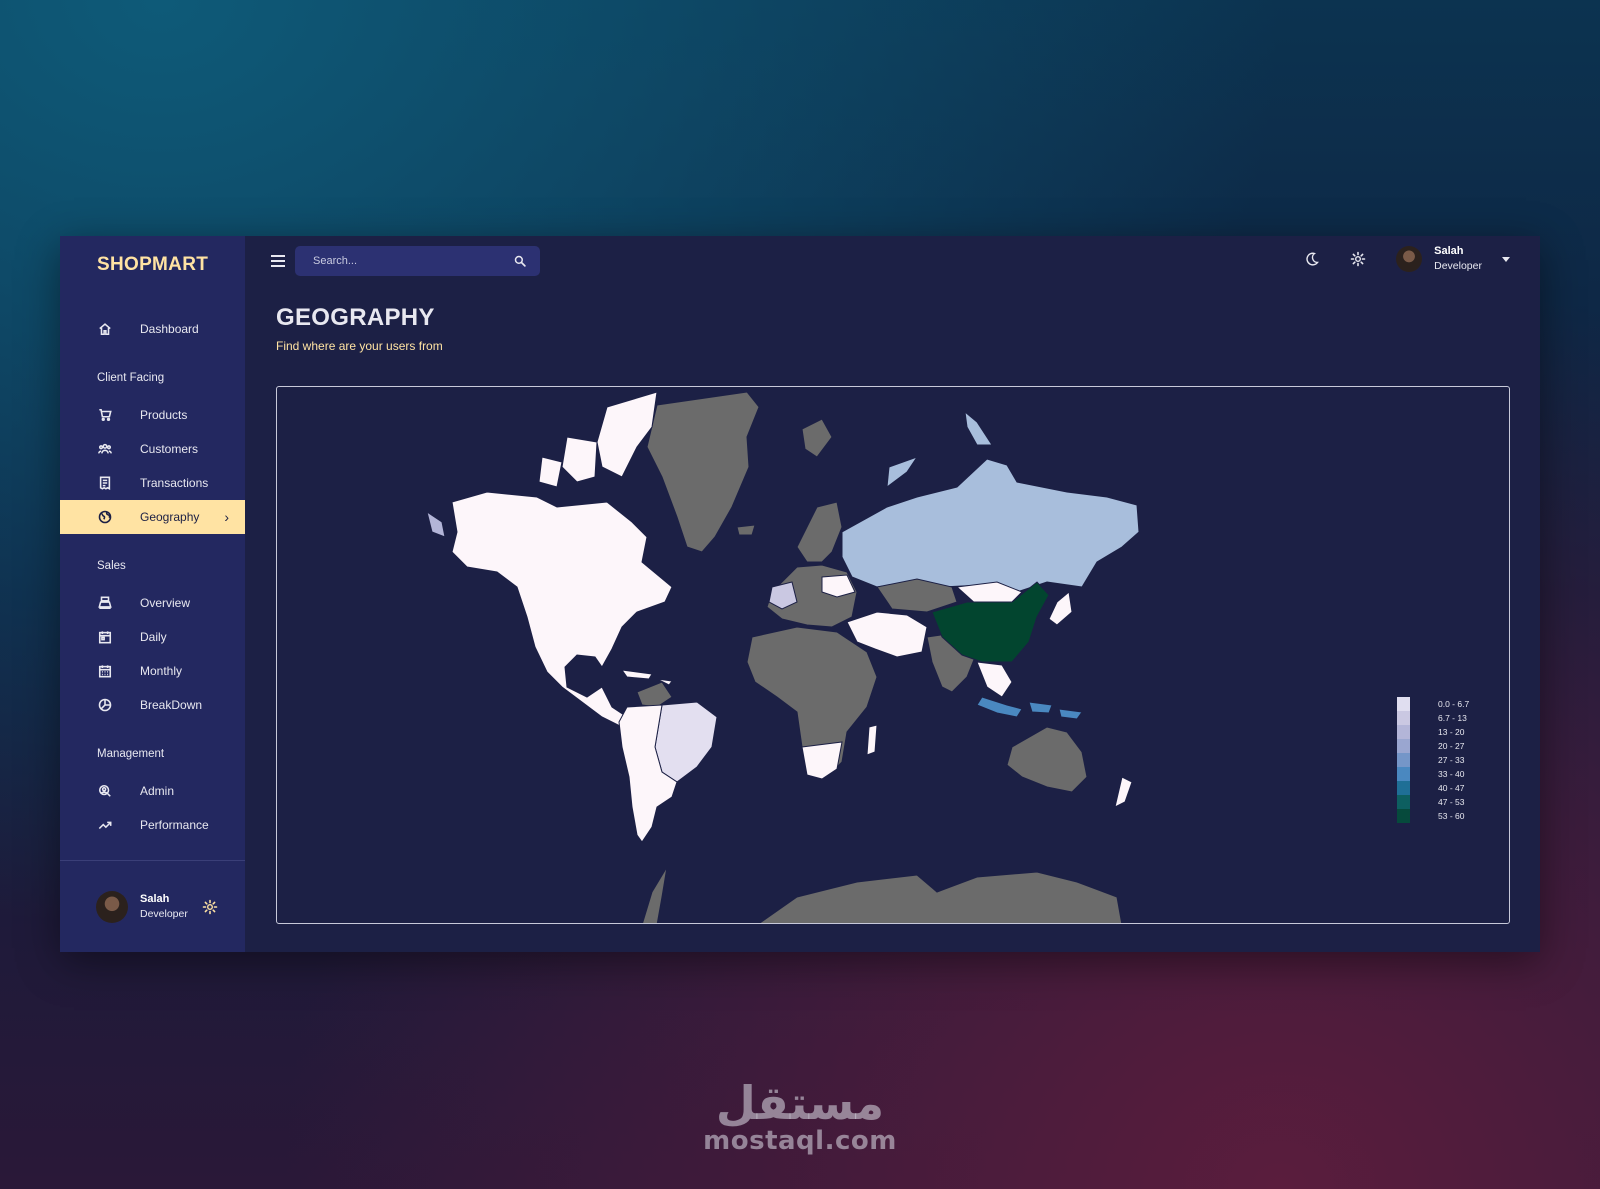 Image resolution: width=1600 pixels, height=1189 pixels. What do you see at coordinates (131, 378) in the screenshot?
I see `section-title-client-facing: Client Facing` at bounding box center [131, 378].